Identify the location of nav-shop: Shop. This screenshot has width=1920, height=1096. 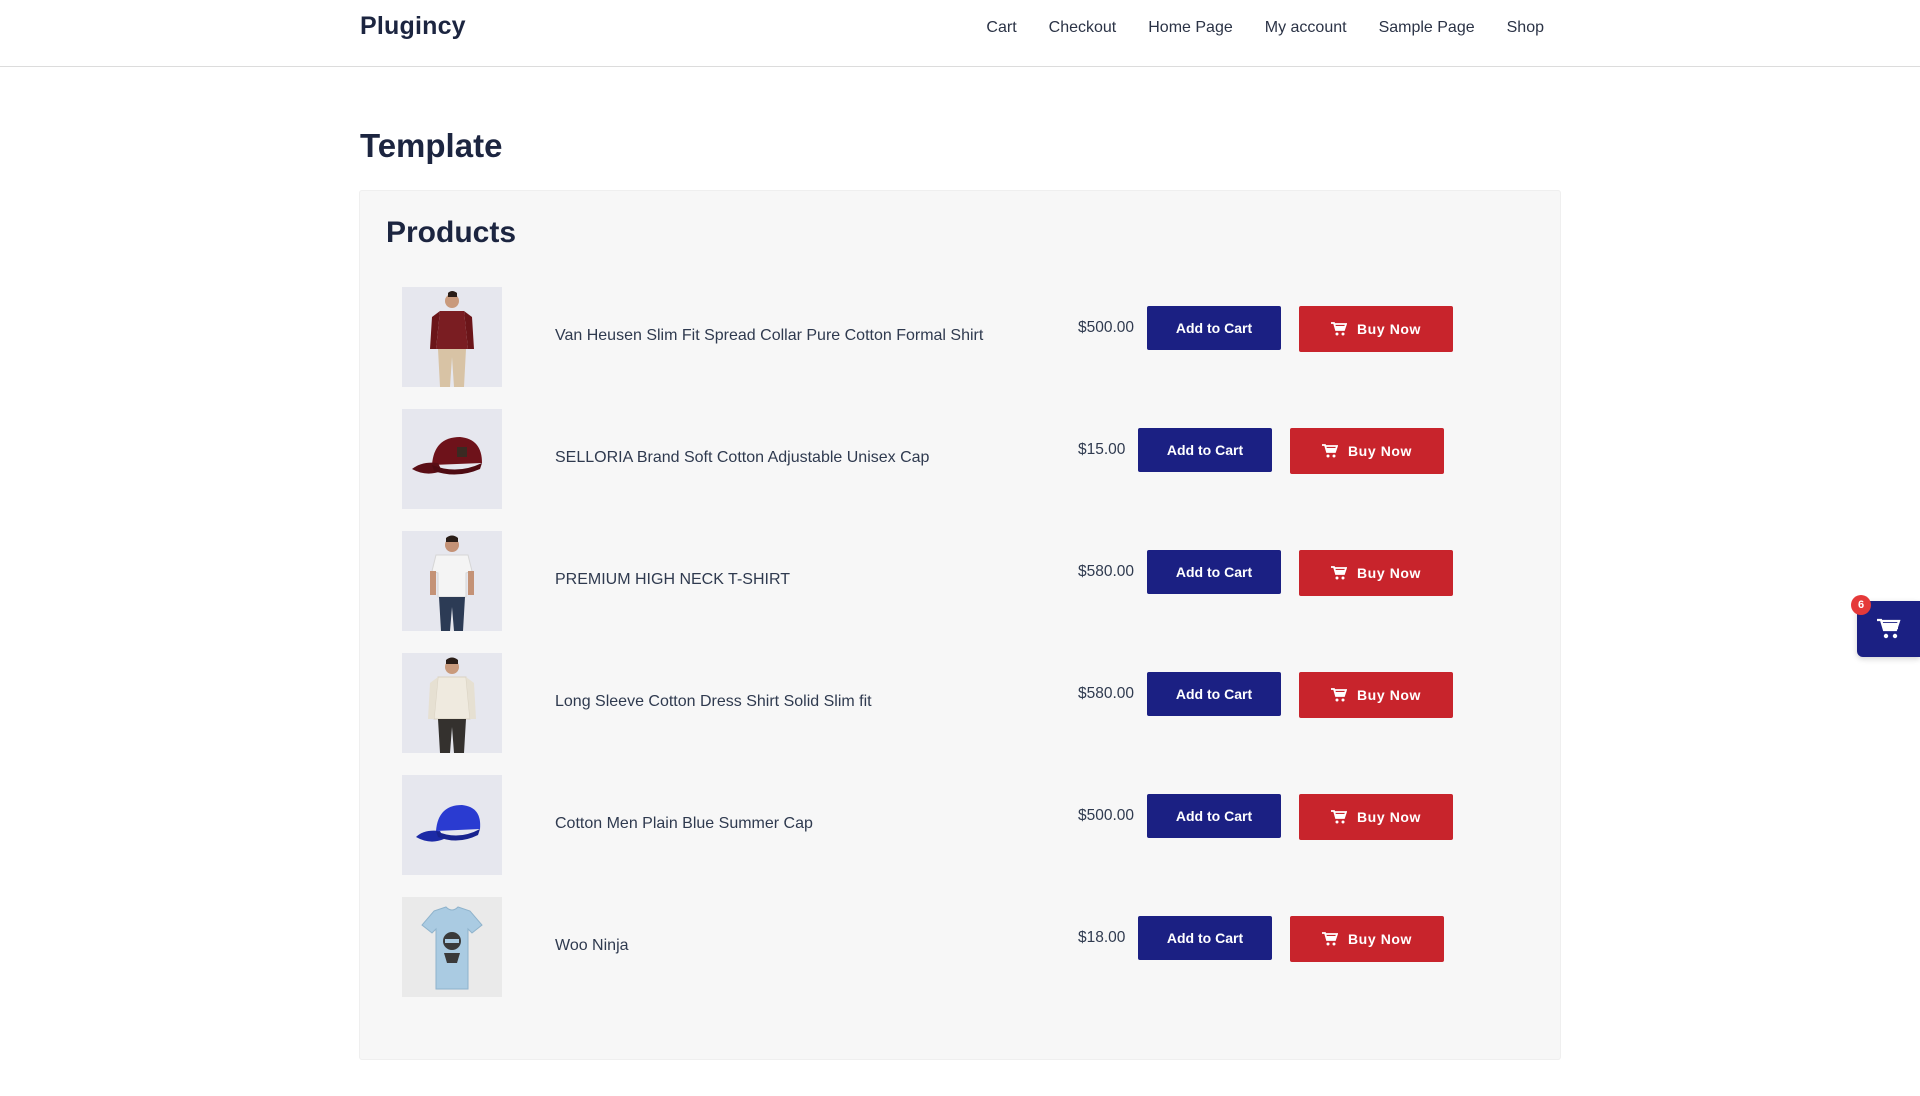
(1525, 28).